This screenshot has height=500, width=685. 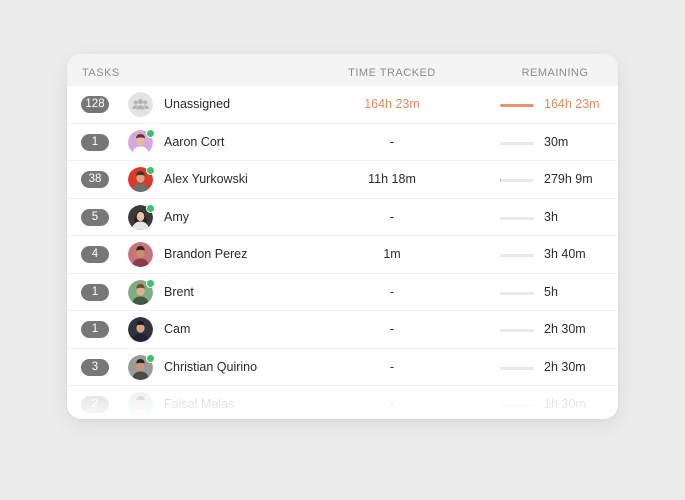 I want to click on task-count-badge: 2, so click(x=95, y=404).